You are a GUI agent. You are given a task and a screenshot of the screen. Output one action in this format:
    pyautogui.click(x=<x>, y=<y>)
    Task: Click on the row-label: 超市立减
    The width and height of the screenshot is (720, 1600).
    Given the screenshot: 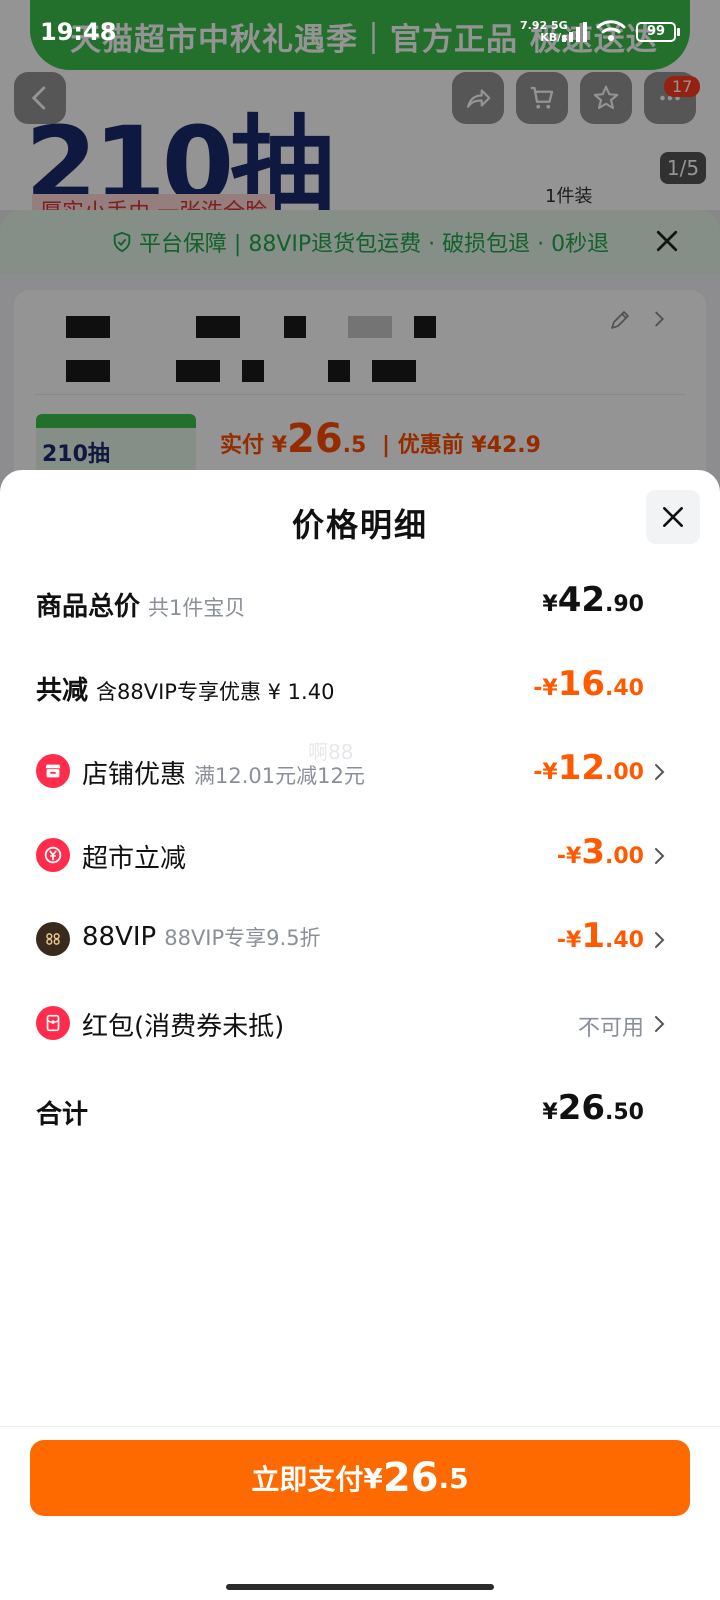 What is the action you would take?
    pyautogui.click(x=134, y=856)
    